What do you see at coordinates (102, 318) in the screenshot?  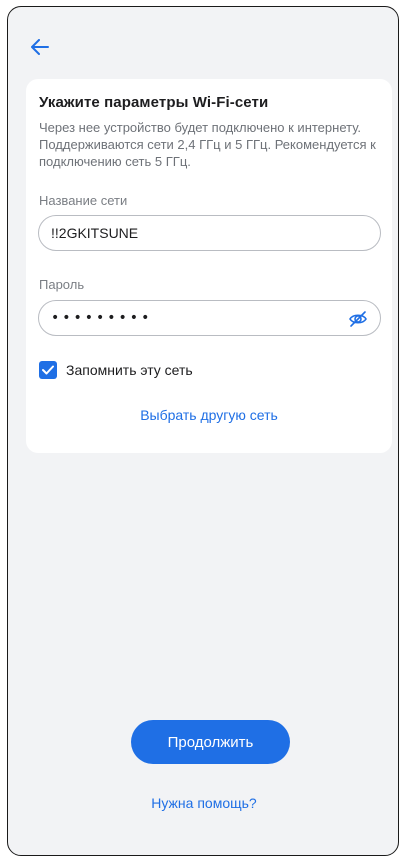 I see `password-value: •••••••••` at bounding box center [102, 318].